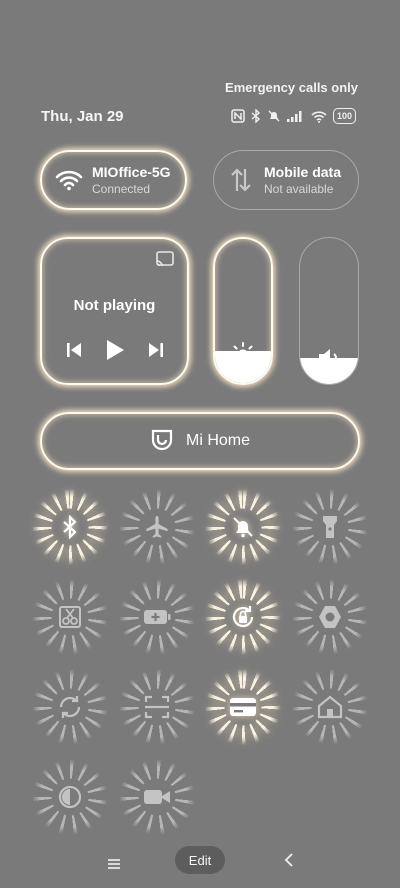  Describe the element at coordinates (329, 311) in the screenshot. I see `volume-slider` at that location.